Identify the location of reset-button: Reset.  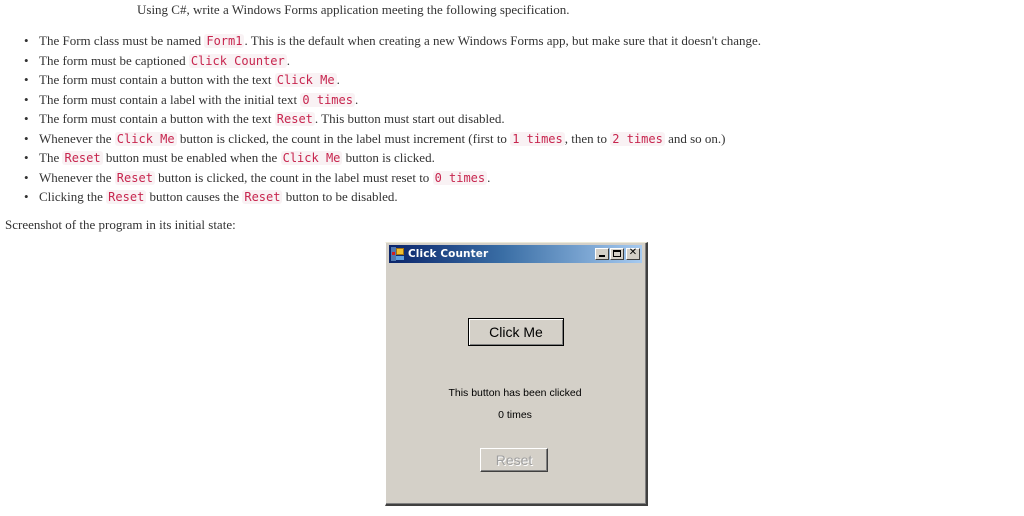
(514, 460).